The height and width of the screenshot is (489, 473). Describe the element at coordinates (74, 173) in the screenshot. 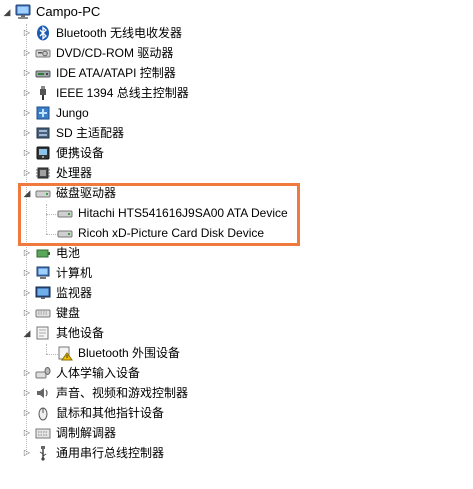

I see `tree-item-label: 处理器` at that location.